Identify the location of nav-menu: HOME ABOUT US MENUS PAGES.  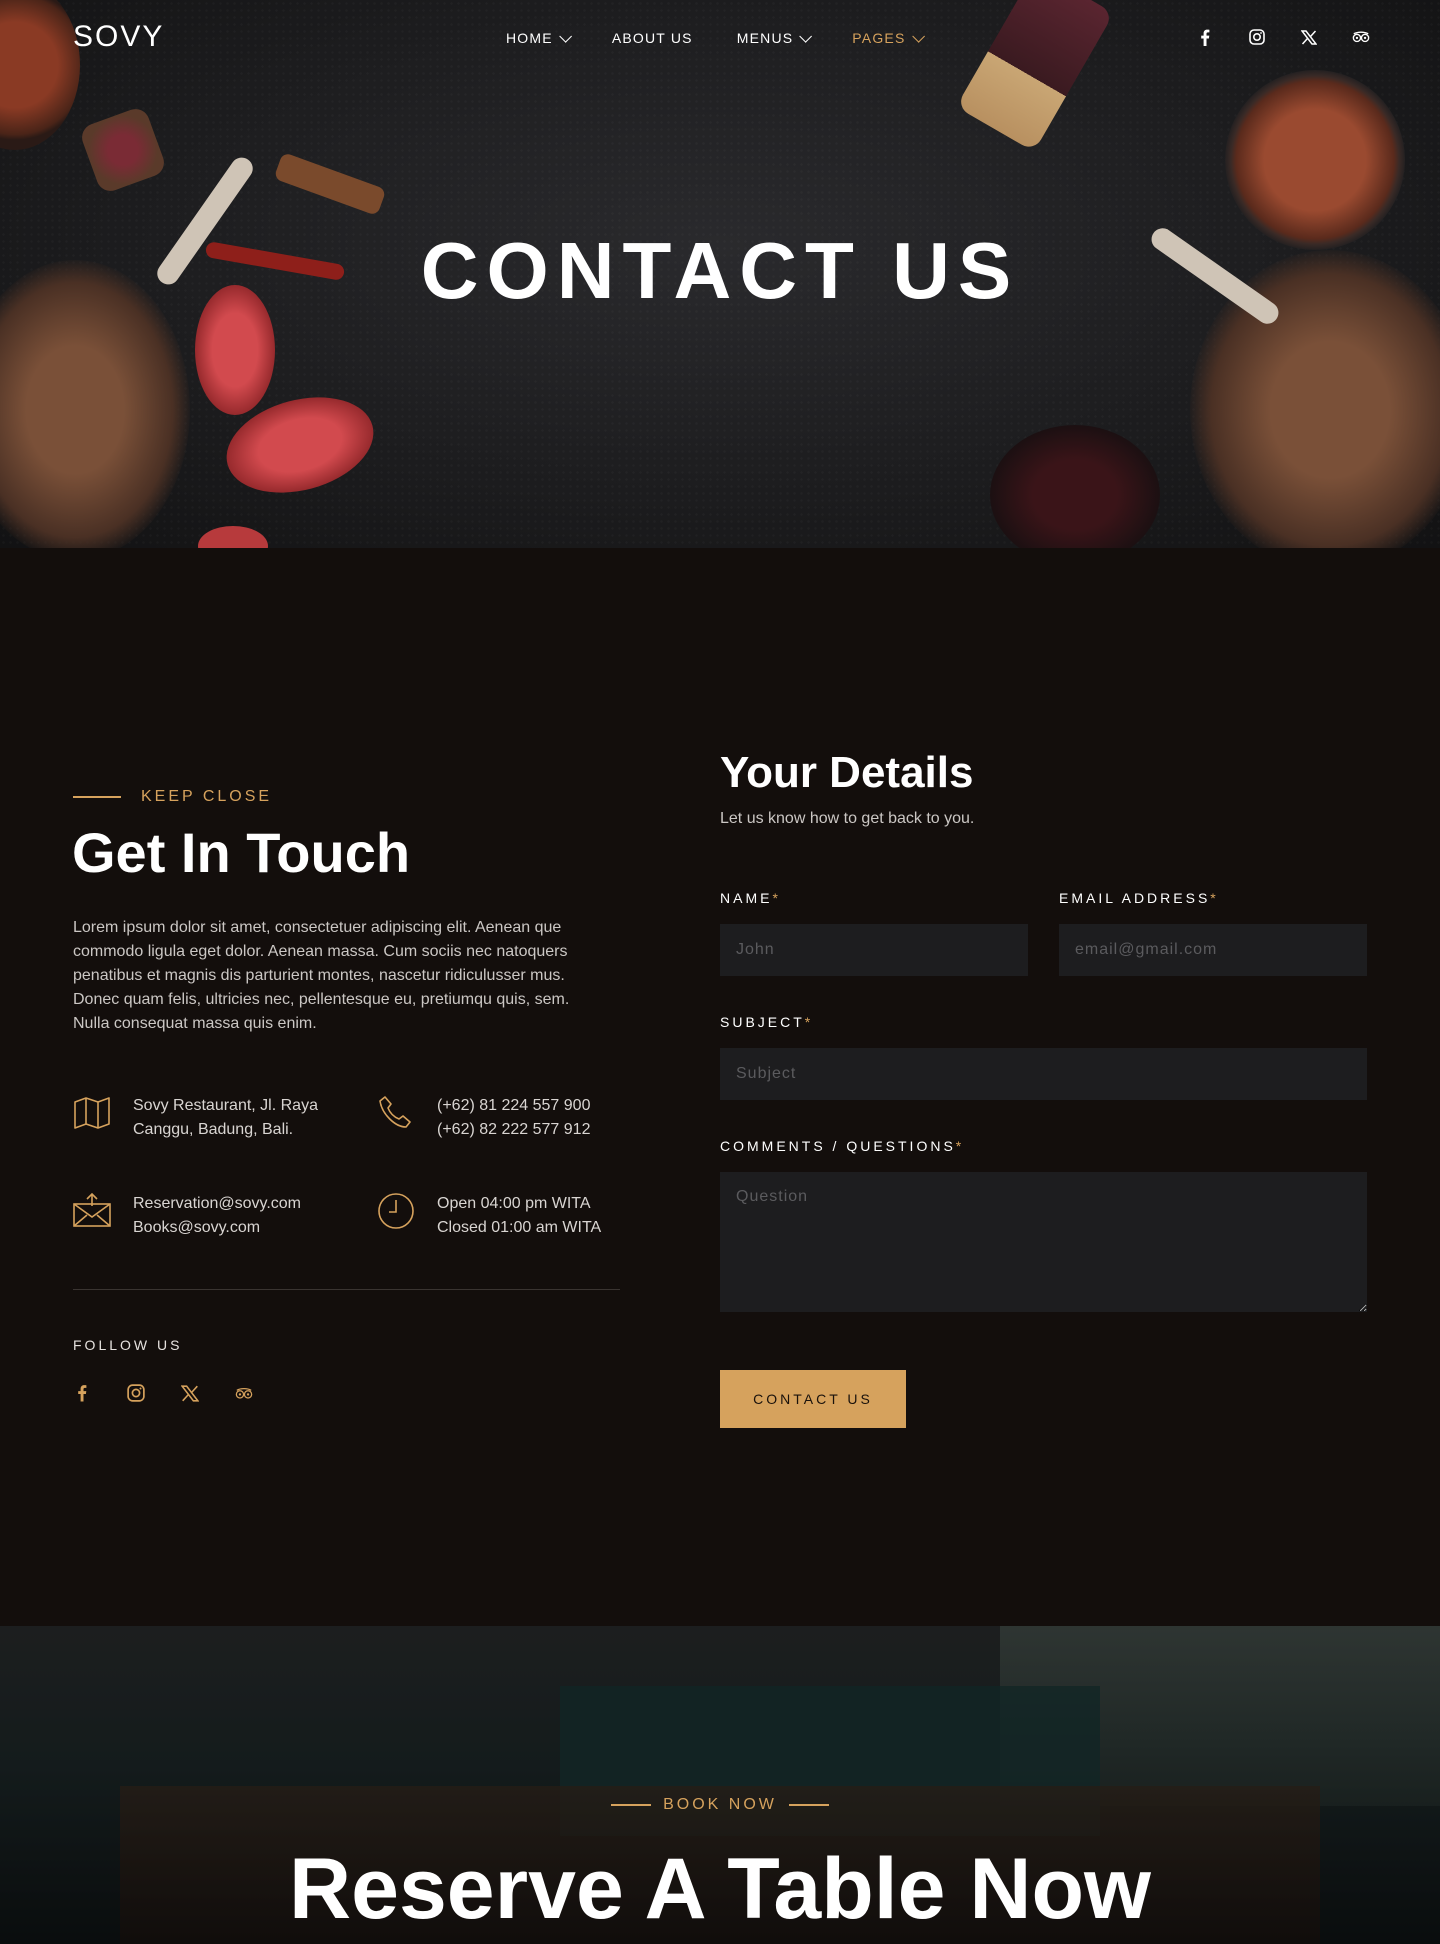
(715, 37).